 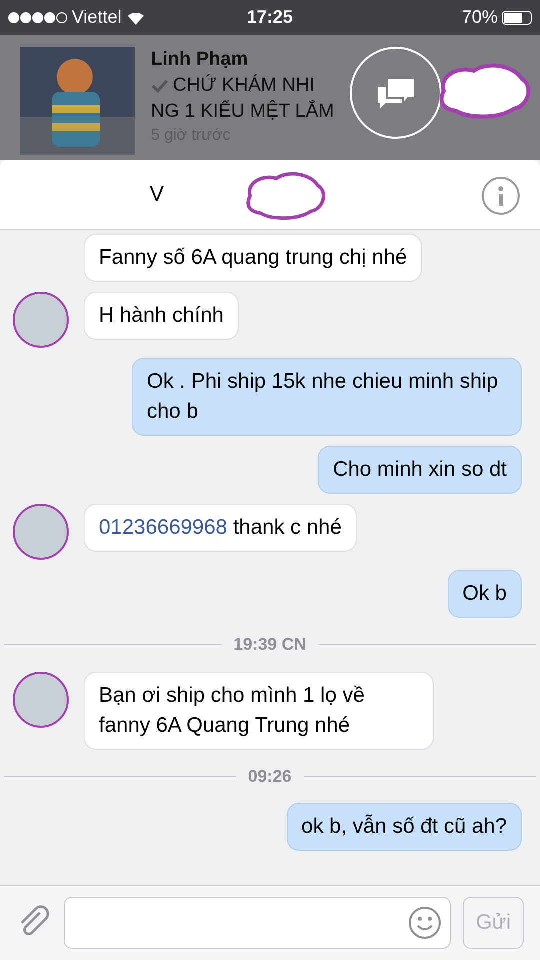 I want to click on timestamp: 19:39 CN, so click(x=270, y=645).